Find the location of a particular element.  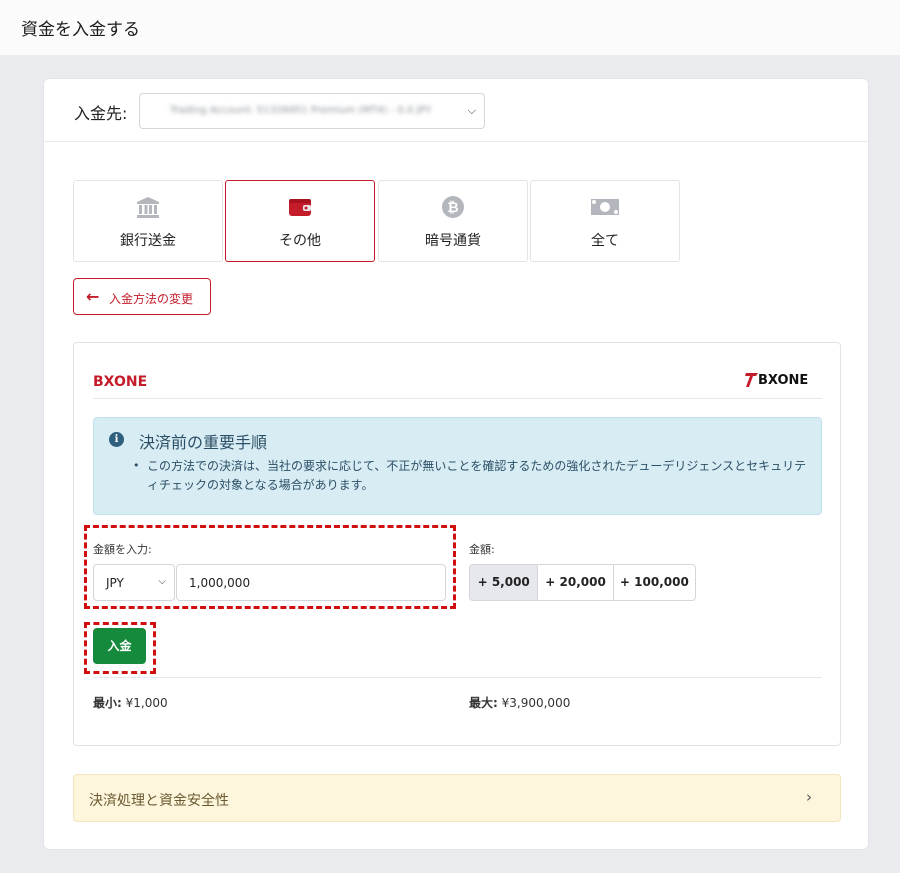

currency-value: JPY is located at coordinates (115, 583).